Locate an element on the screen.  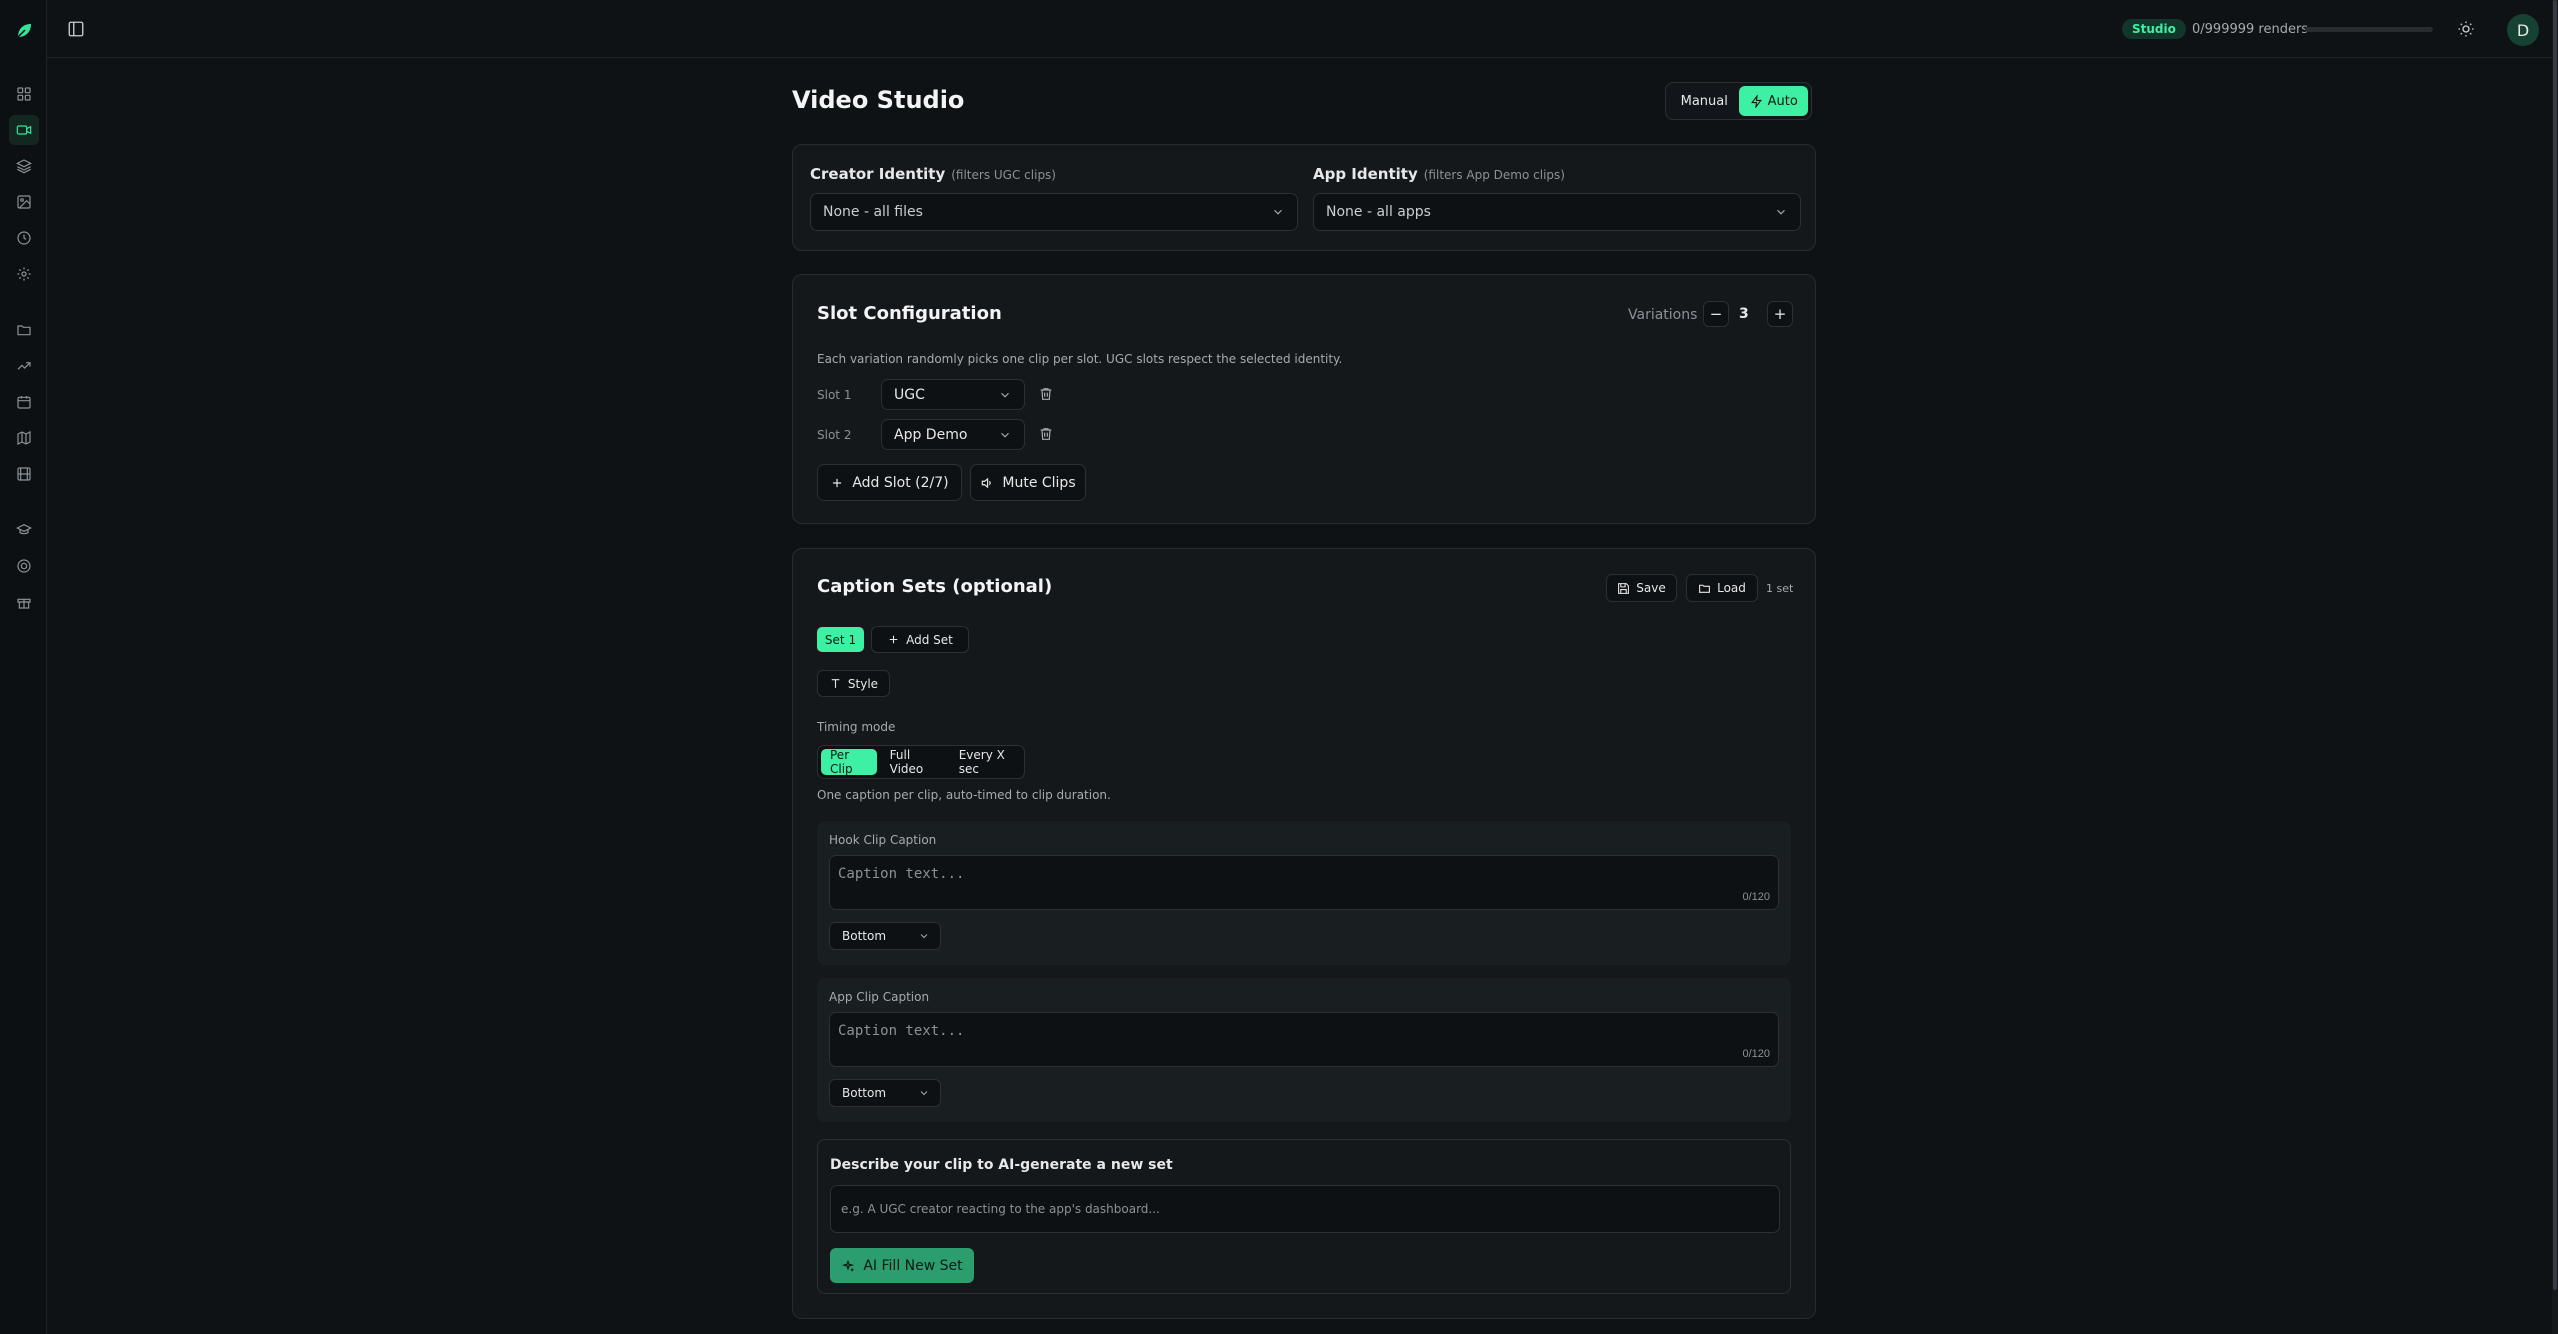
app-identity-value: None - all apps is located at coordinates (1378, 212).